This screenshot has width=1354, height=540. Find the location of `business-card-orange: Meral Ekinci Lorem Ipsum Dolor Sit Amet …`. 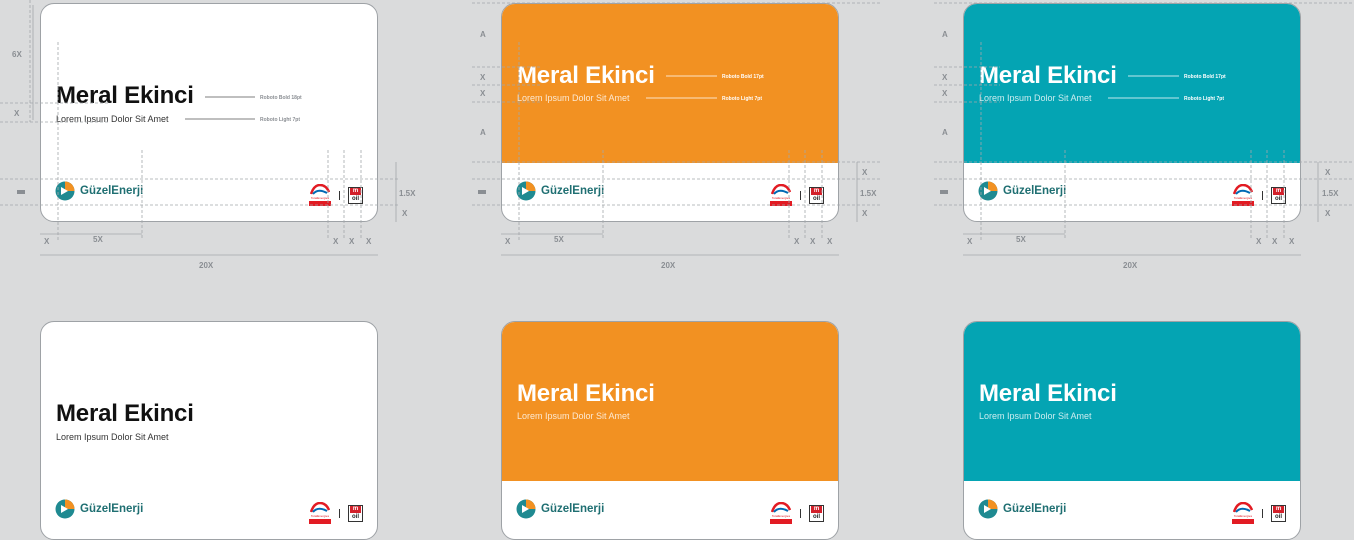

business-card-orange: Meral Ekinci Lorem Ipsum Dolor Sit Amet … is located at coordinates (670, 430).